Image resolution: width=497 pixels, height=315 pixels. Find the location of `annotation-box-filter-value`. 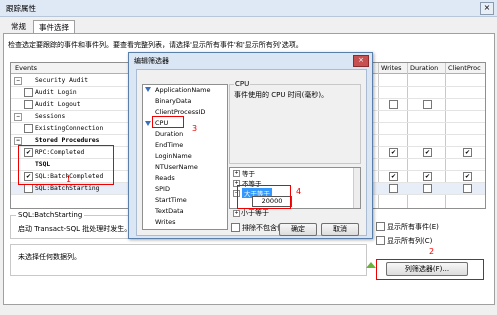

annotation-box-filter-value is located at coordinates (264, 197).